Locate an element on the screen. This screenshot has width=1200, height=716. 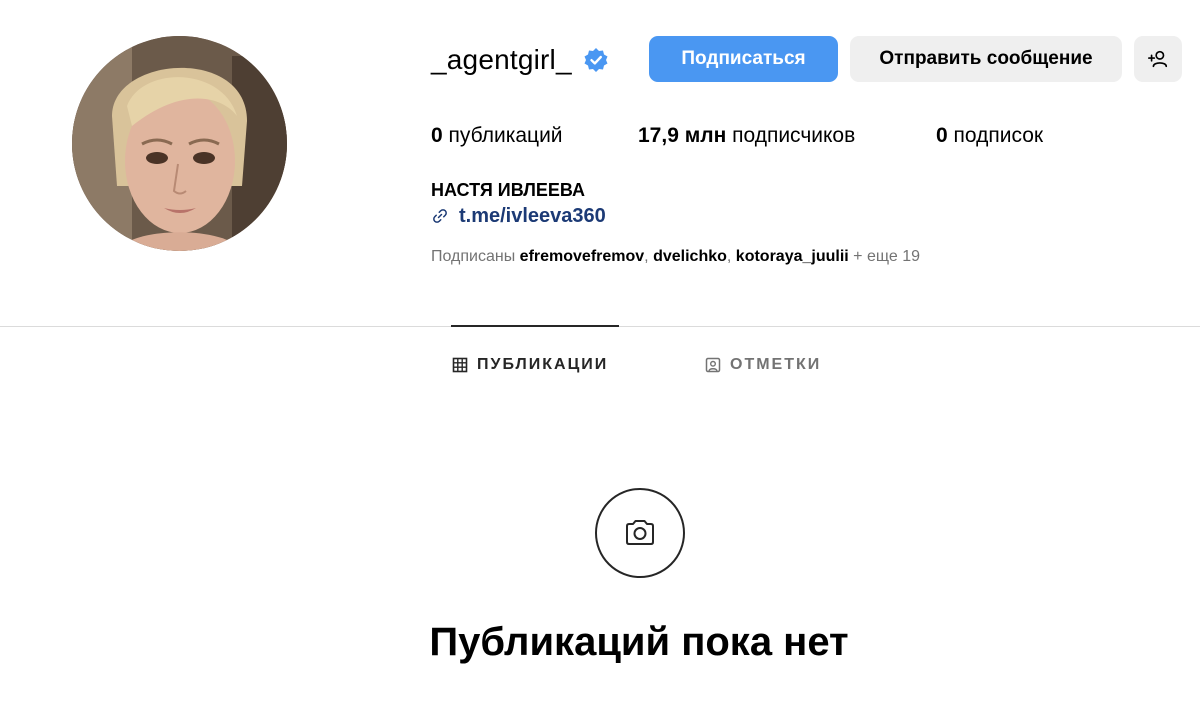
active-tab-indicator is located at coordinates (535, 326).